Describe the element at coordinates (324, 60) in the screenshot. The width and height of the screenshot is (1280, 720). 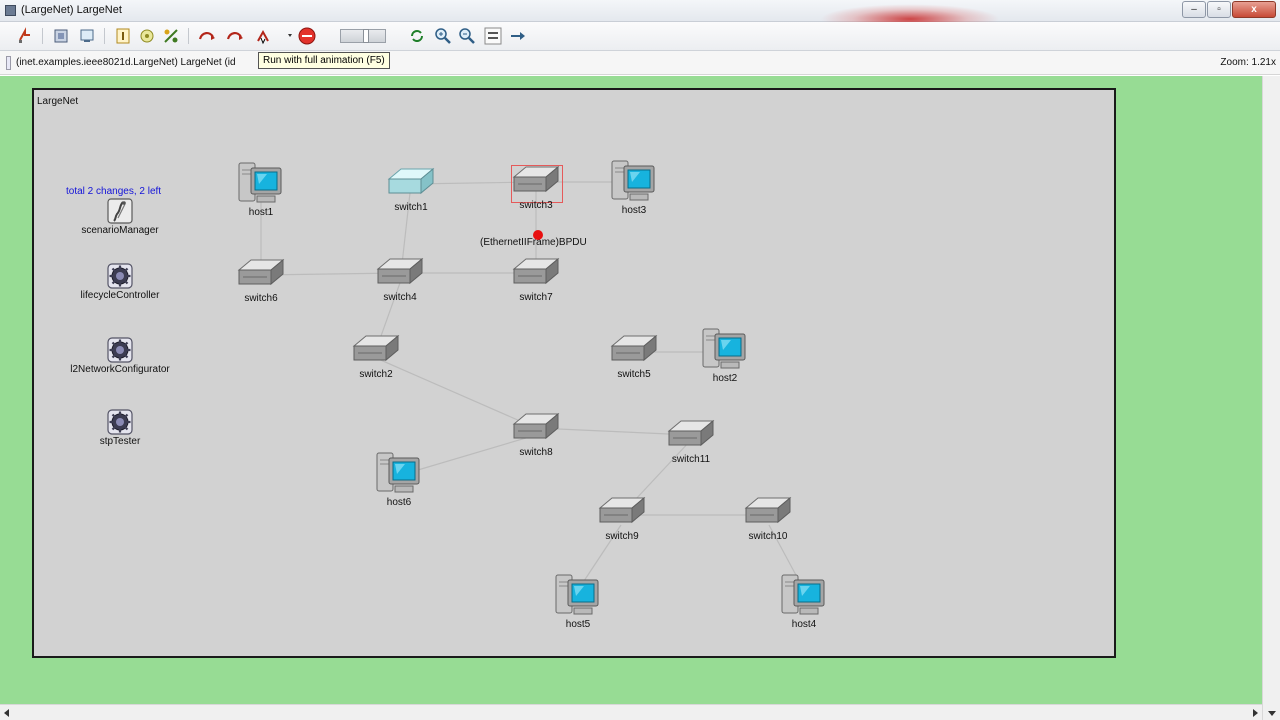
I see `tooltip: Run with full animation (F5)` at that location.